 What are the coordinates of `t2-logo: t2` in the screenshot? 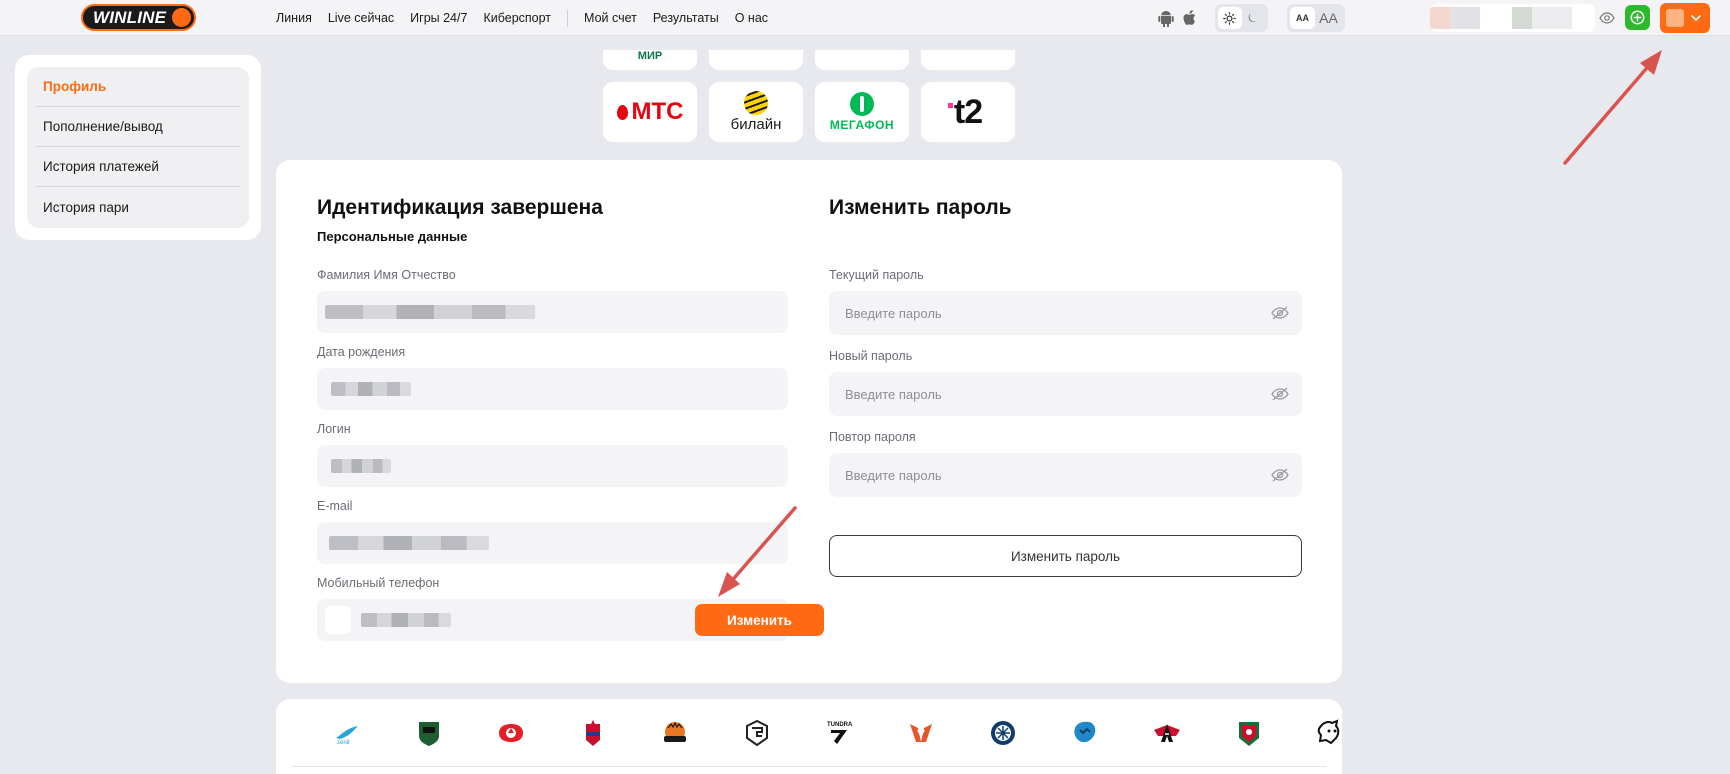 It's located at (965, 112).